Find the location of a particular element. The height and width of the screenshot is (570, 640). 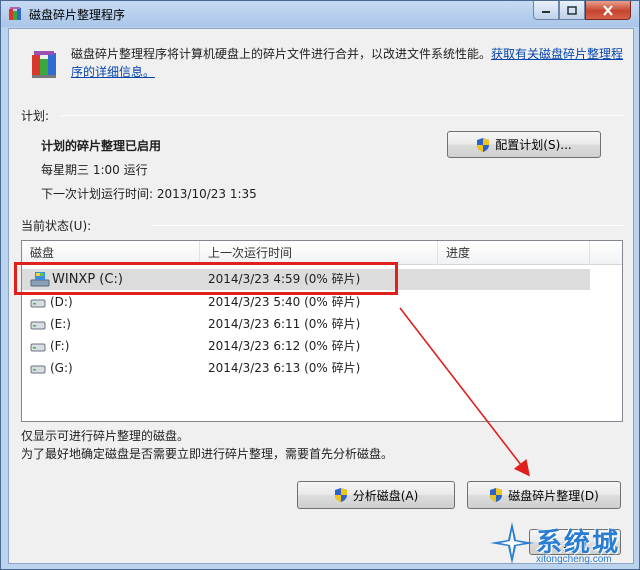

site-watermark: 系统城 xitongcheng.com is located at coordinates (564, 545).